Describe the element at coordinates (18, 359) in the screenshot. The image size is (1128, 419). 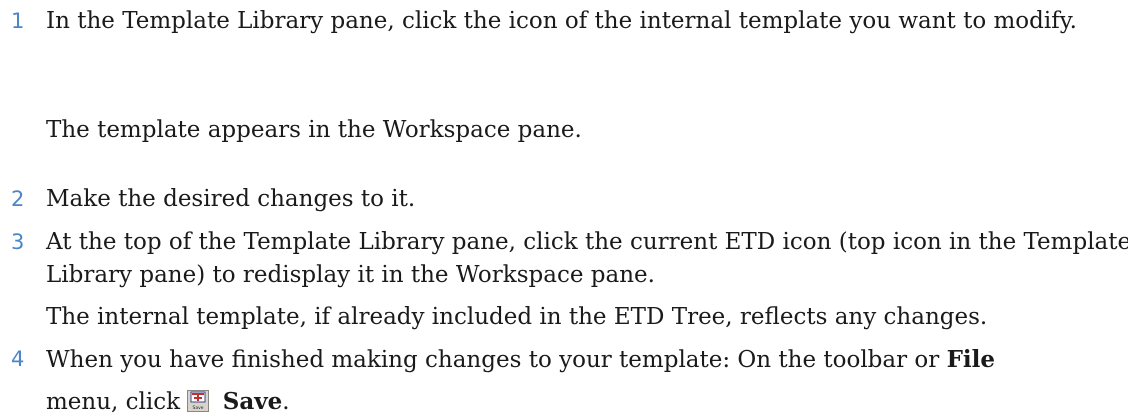
I see `step-number: 4` at that location.